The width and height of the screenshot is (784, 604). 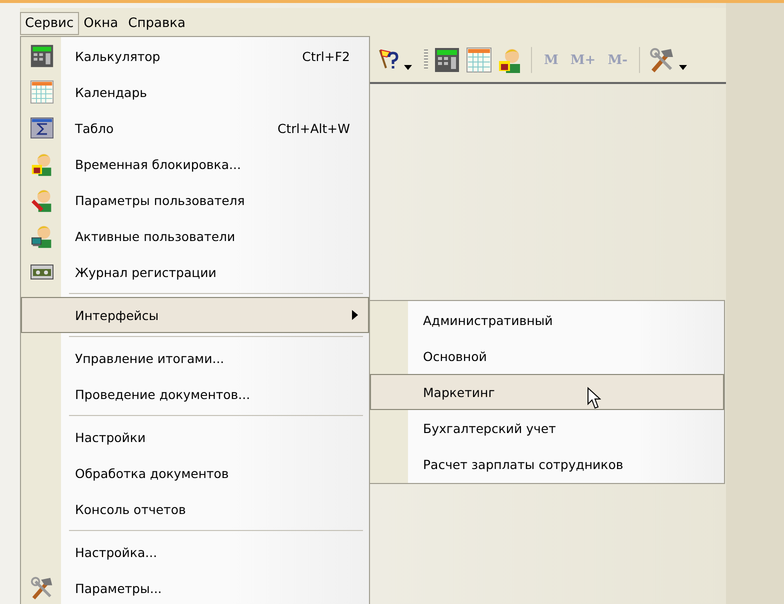 What do you see at coordinates (547, 428) in the screenshot?
I see `menu-item: Бухгалтерский учет` at bounding box center [547, 428].